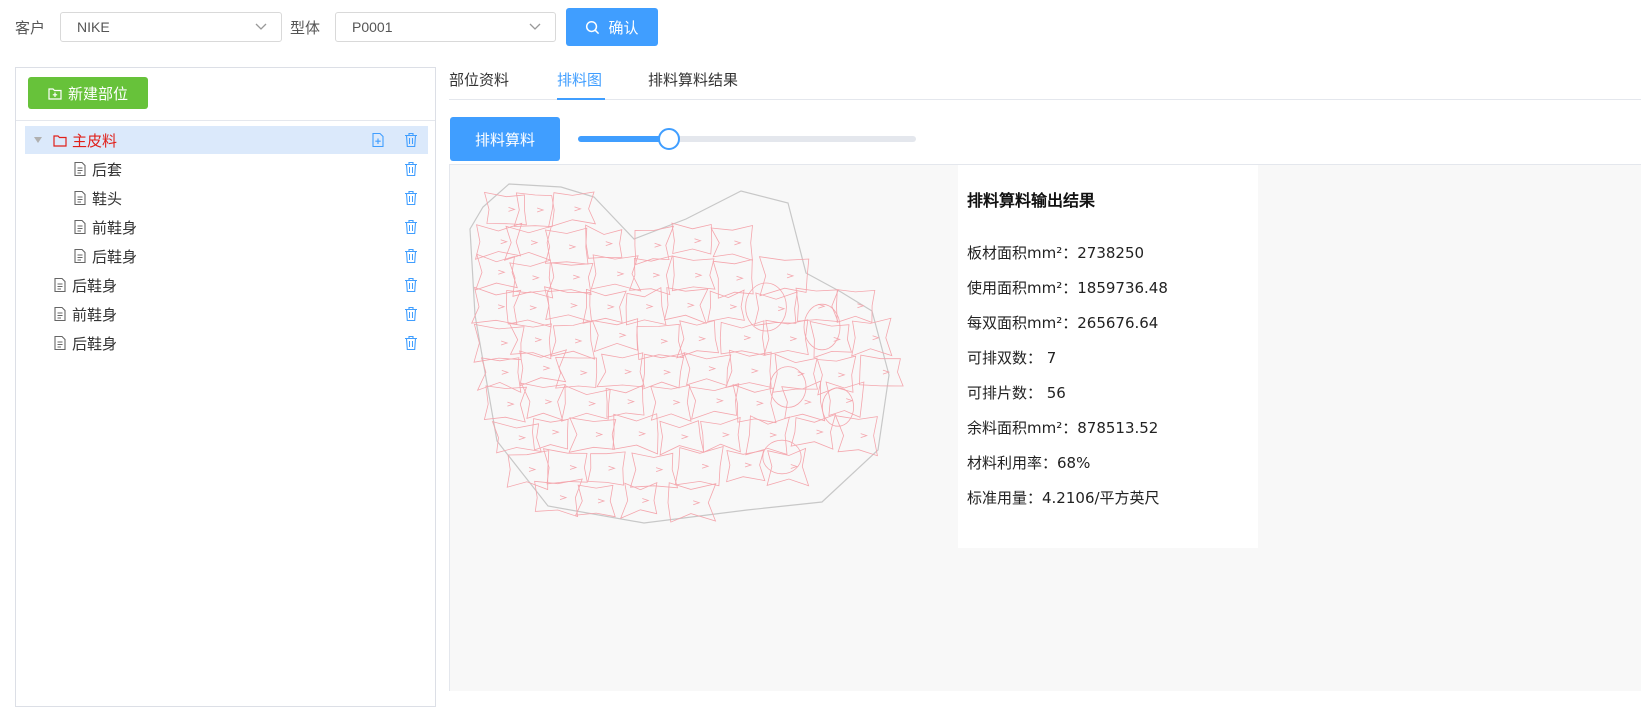  I want to click on add-file-icon, so click(378, 140).